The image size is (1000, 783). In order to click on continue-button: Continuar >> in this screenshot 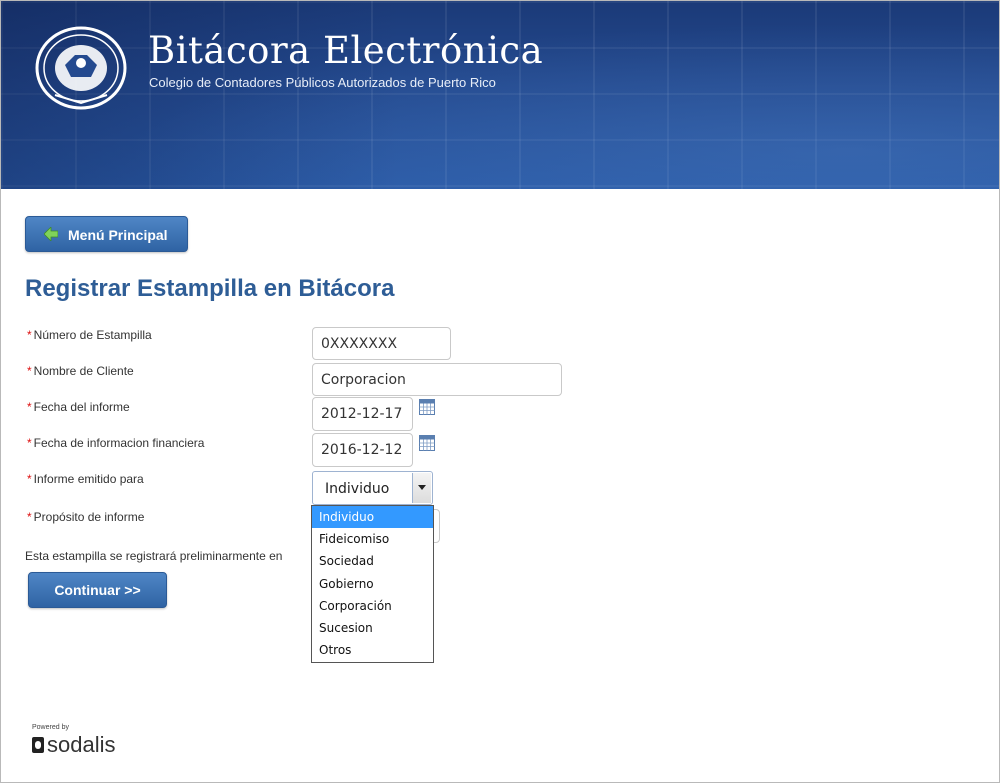, I will do `click(97, 590)`.